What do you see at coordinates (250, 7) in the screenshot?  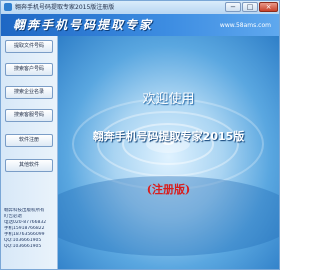 I see `maximize-button: □` at bounding box center [250, 7].